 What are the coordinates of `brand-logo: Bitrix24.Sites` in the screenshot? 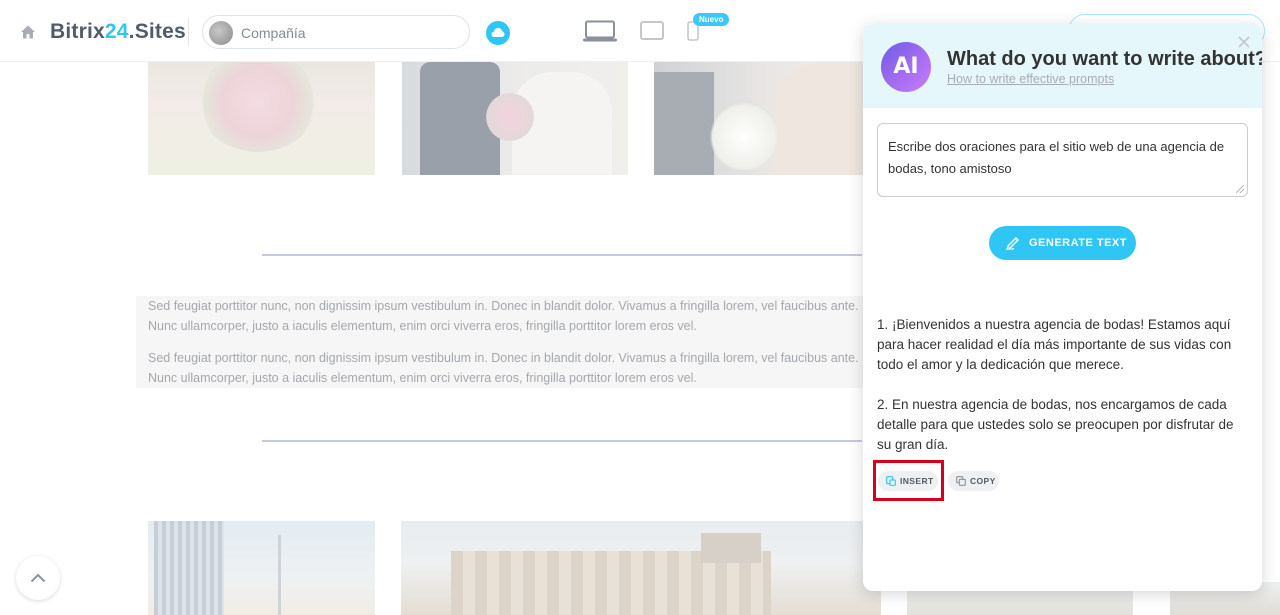 It's located at (118, 32).